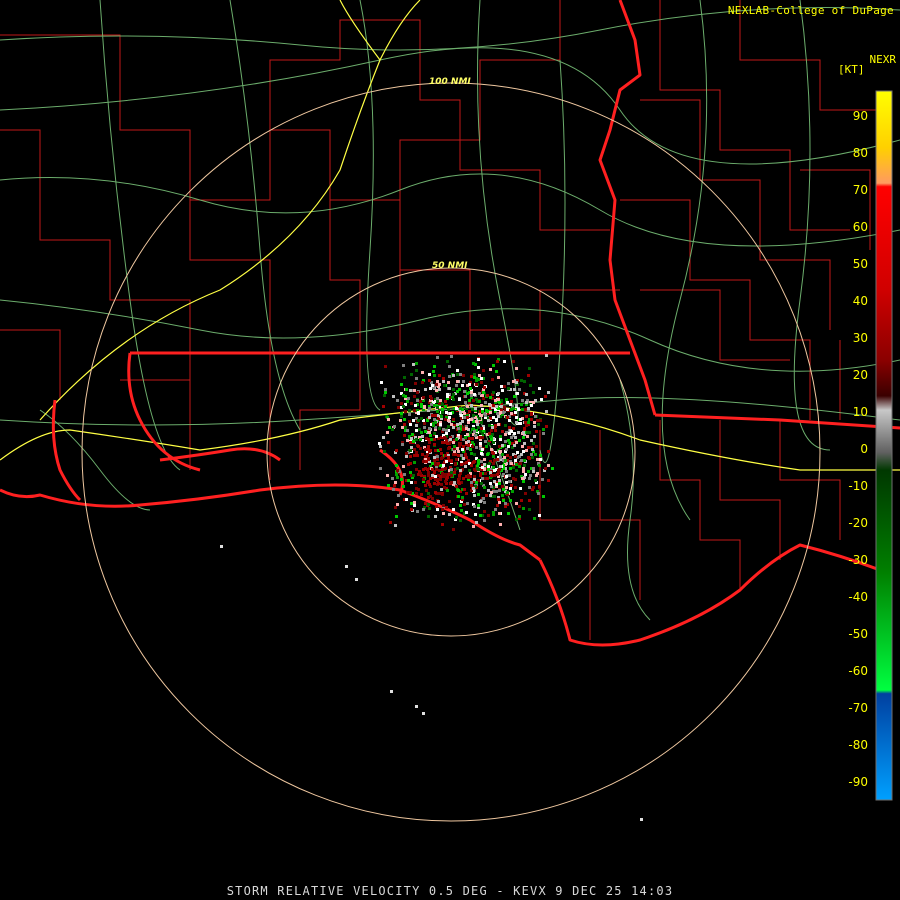  Describe the element at coordinates (883, 59) in the screenshot. I see `product-id-label: NEXR` at that location.